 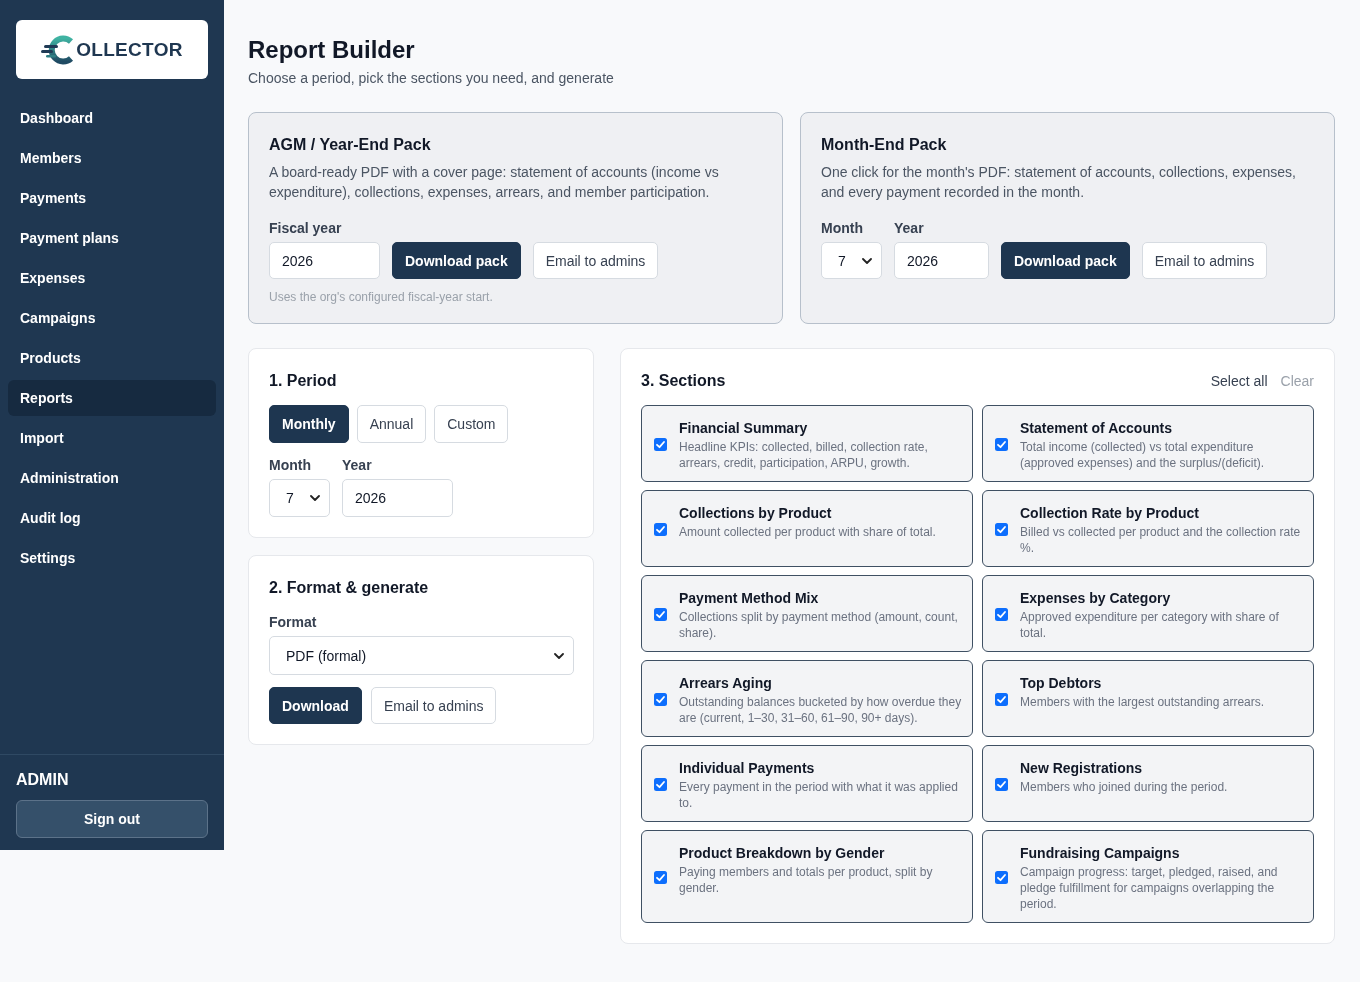 What do you see at coordinates (349, 588) in the screenshot?
I see `card-title: 2. Format & generate` at bounding box center [349, 588].